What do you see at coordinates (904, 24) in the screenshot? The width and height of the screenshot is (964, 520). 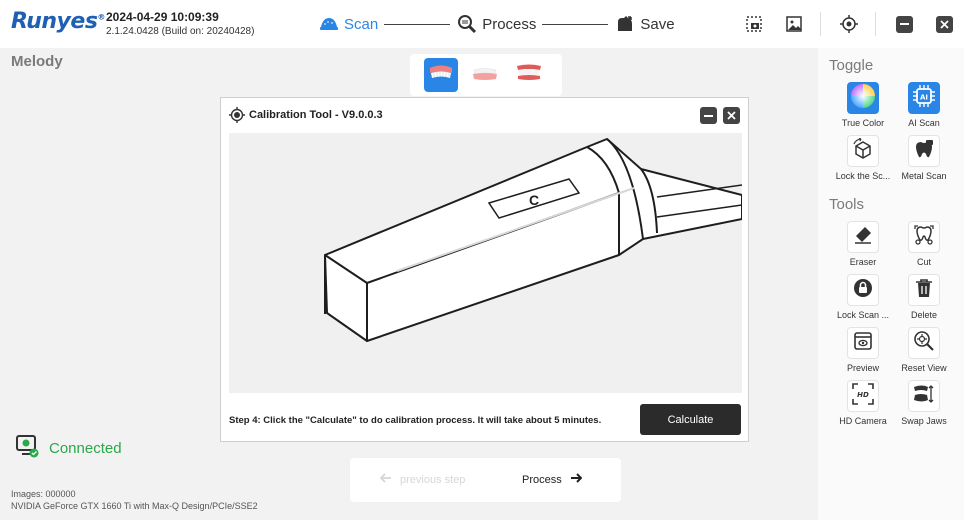 I see `minimize-icon` at bounding box center [904, 24].